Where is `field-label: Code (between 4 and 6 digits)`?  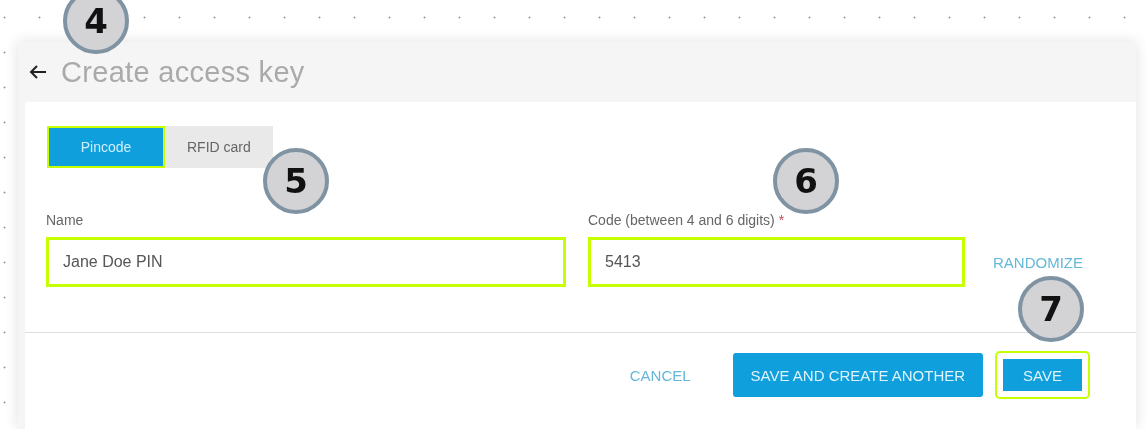 field-label: Code (between 4 and 6 digits) is located at coordinates (681, 220).